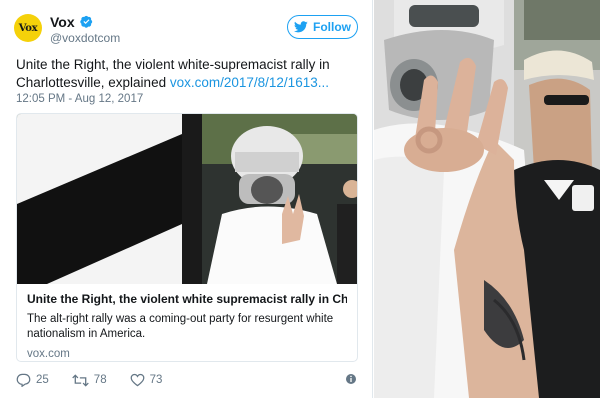  Describe the element at coordinates (146, 380) in the screenshot. I see `like-action: 73` at that location.